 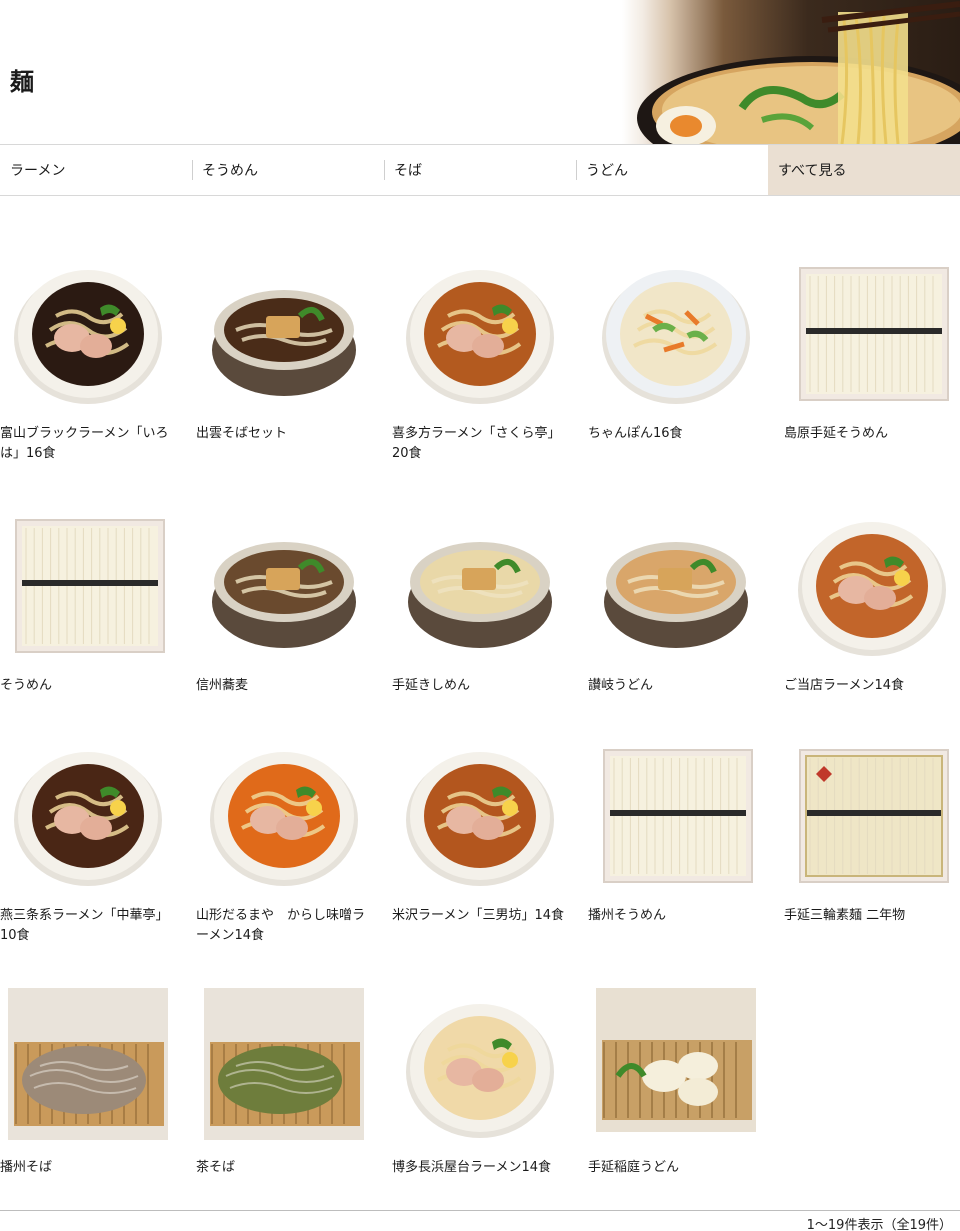 I want to click on product-card: 喜多方ラーメン「さくら亭」20食, so click(x=480, y=355).